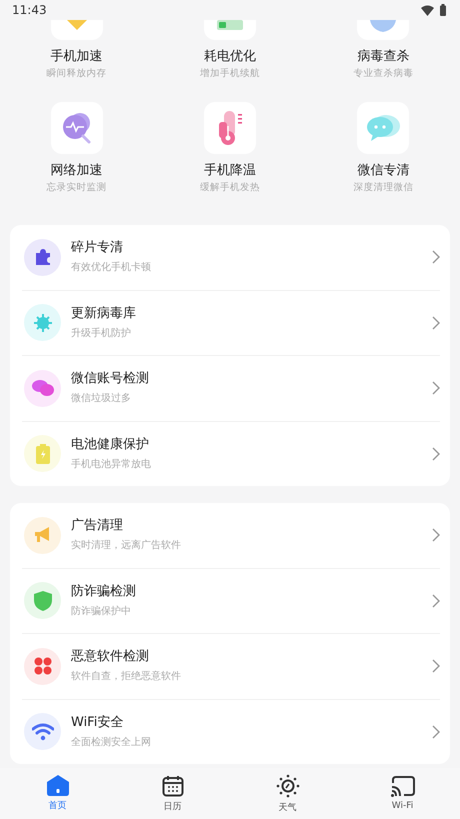 The image size is (460, 819). What do you see at coordinates (111, 268) in the screenshot?
I see `item-subtitle: 有效优化手机卡顿` at bounding box center [111, 268].